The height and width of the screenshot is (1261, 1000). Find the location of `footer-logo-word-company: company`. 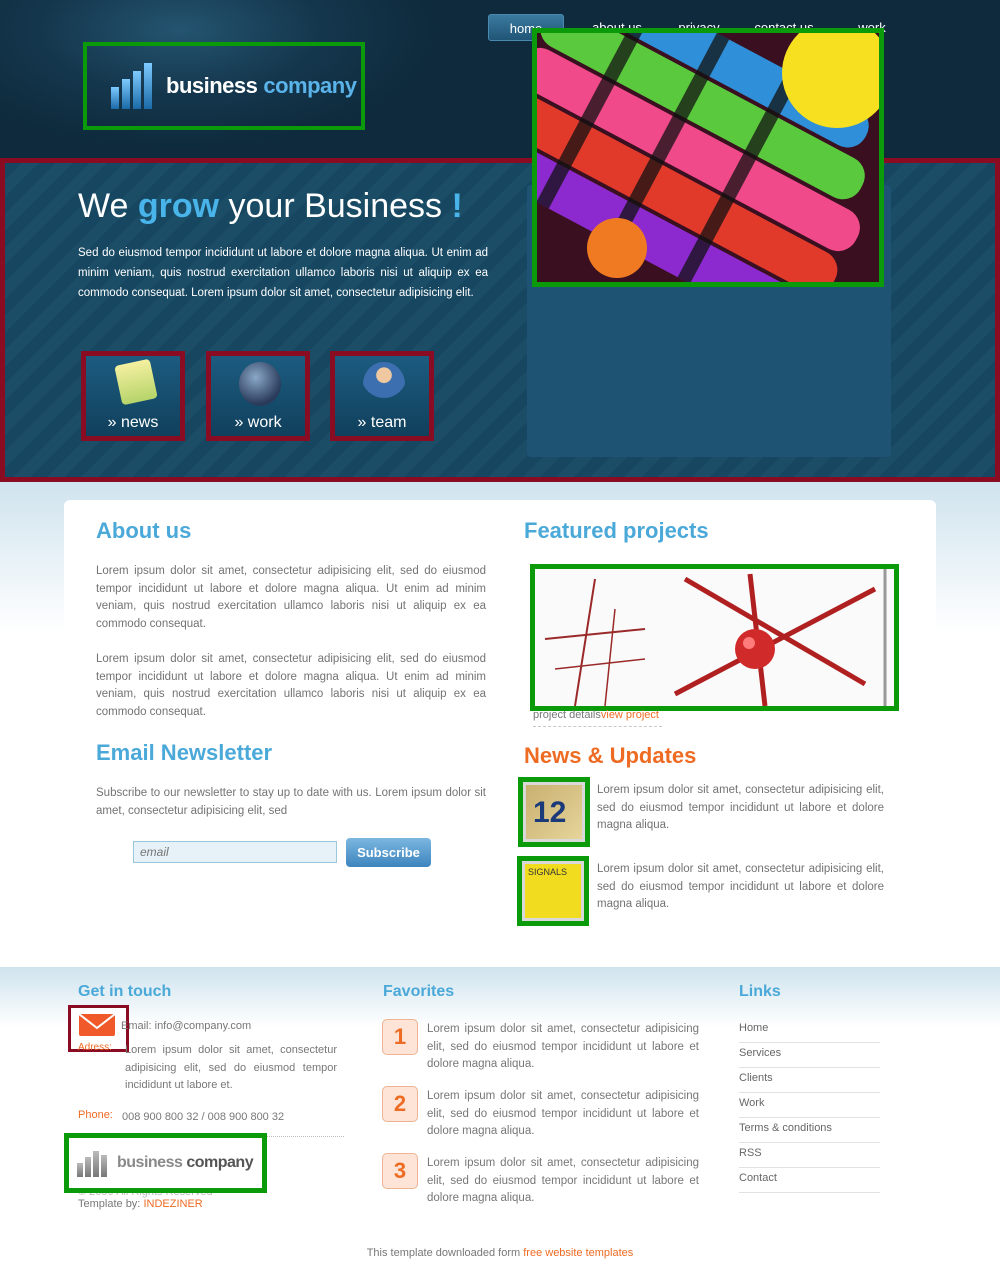

footer-logo-word-company: company is located at coordinates (220, 1162).